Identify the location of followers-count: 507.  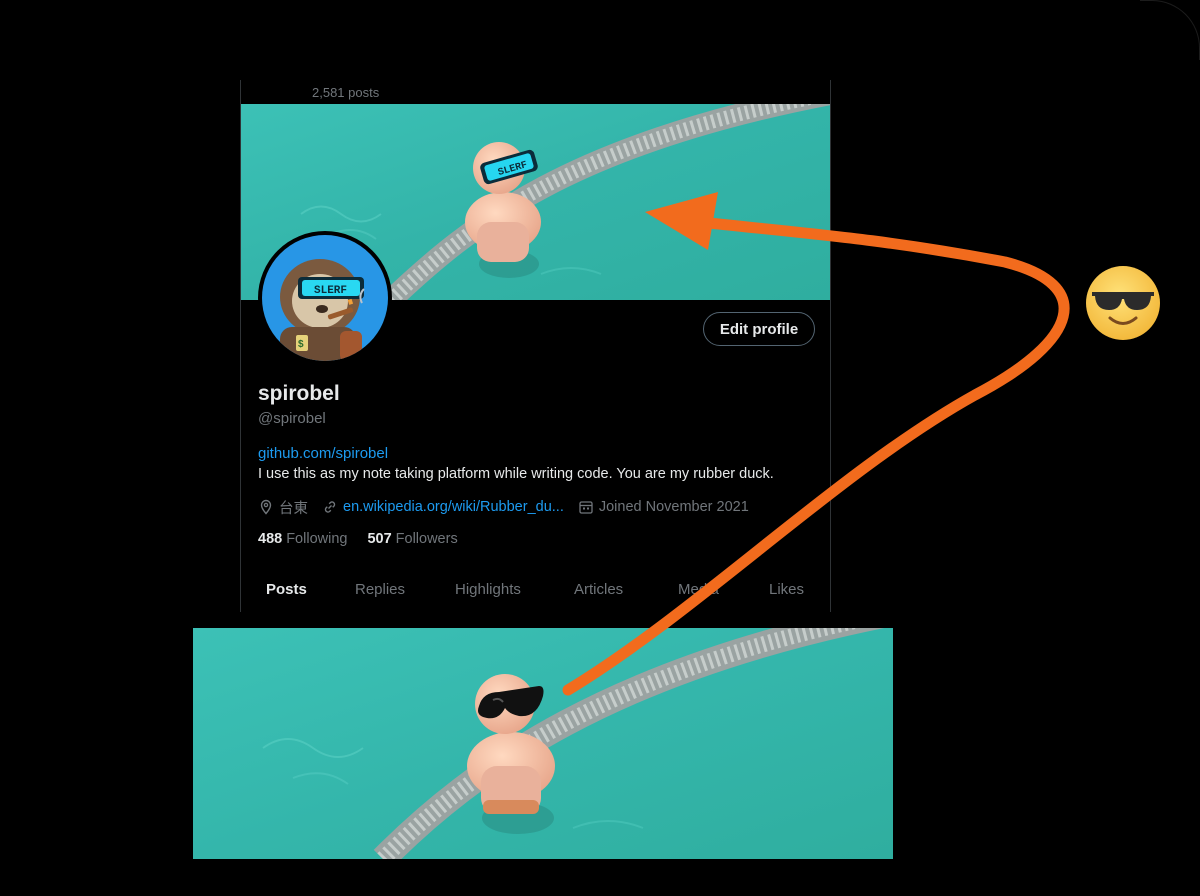
(379, 539).